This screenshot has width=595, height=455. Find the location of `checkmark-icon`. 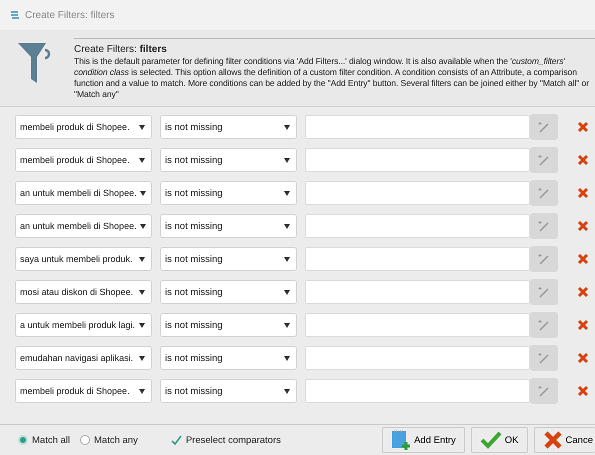

checkmark-icon is located at coordinates (491, 440).